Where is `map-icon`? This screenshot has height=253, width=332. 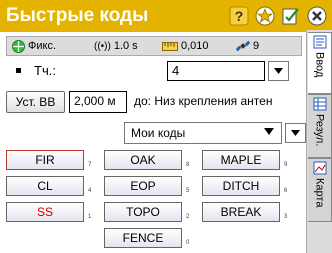 map-icon is located at coordinates (319, 168).